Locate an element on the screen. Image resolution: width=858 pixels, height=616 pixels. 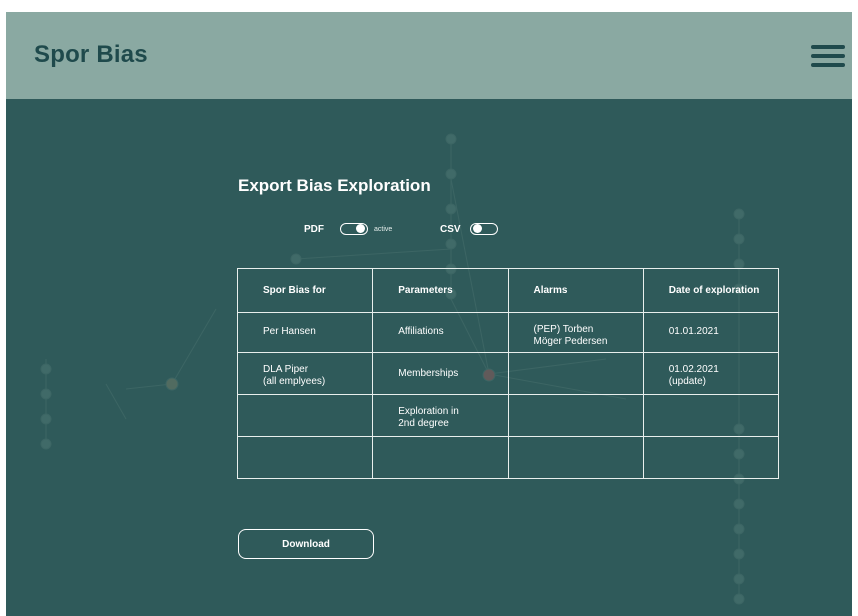
cell-text: Exploration in is located at coordinates (428, 411).